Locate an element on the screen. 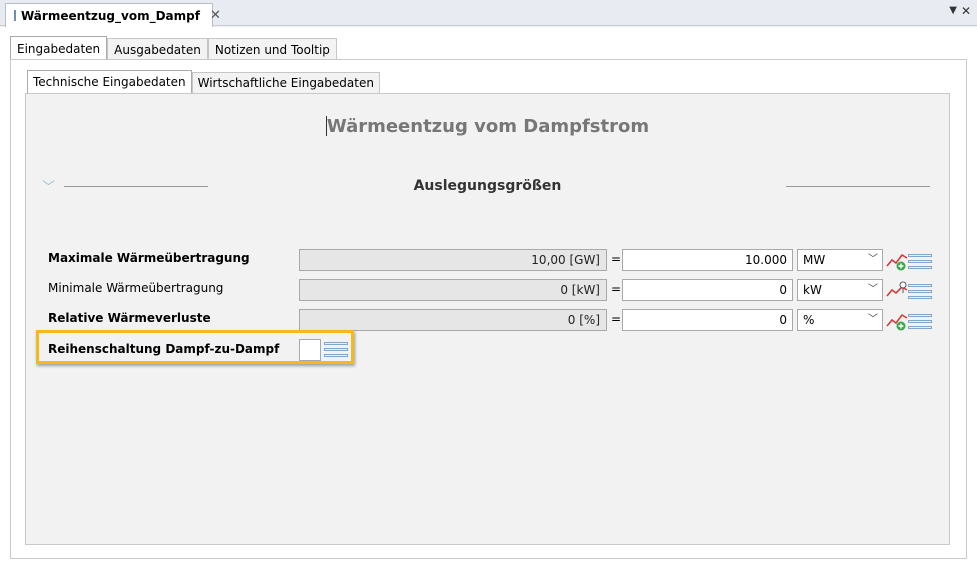 This screenshot has width=977, height=570. input-minimale-waermeuebertragung: 0 is located at coordinates (707, 290).